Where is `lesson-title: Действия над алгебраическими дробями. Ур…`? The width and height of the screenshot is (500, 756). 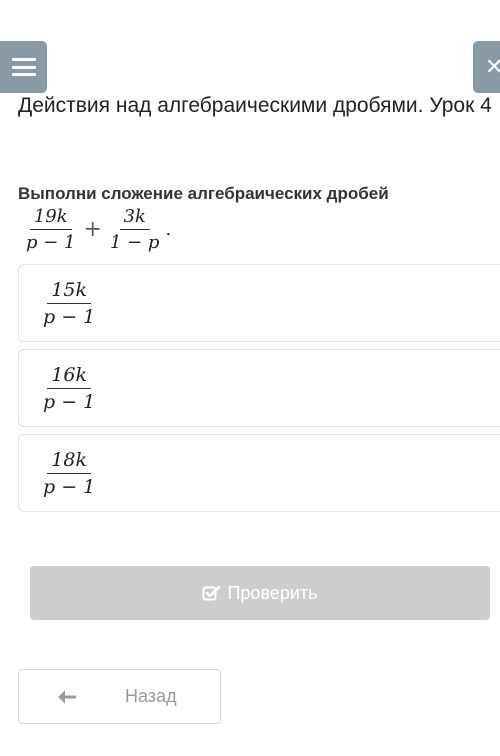 lesson-title: Действия над алгебраическими дробями. Ур… is located at coordinates (255, 105).